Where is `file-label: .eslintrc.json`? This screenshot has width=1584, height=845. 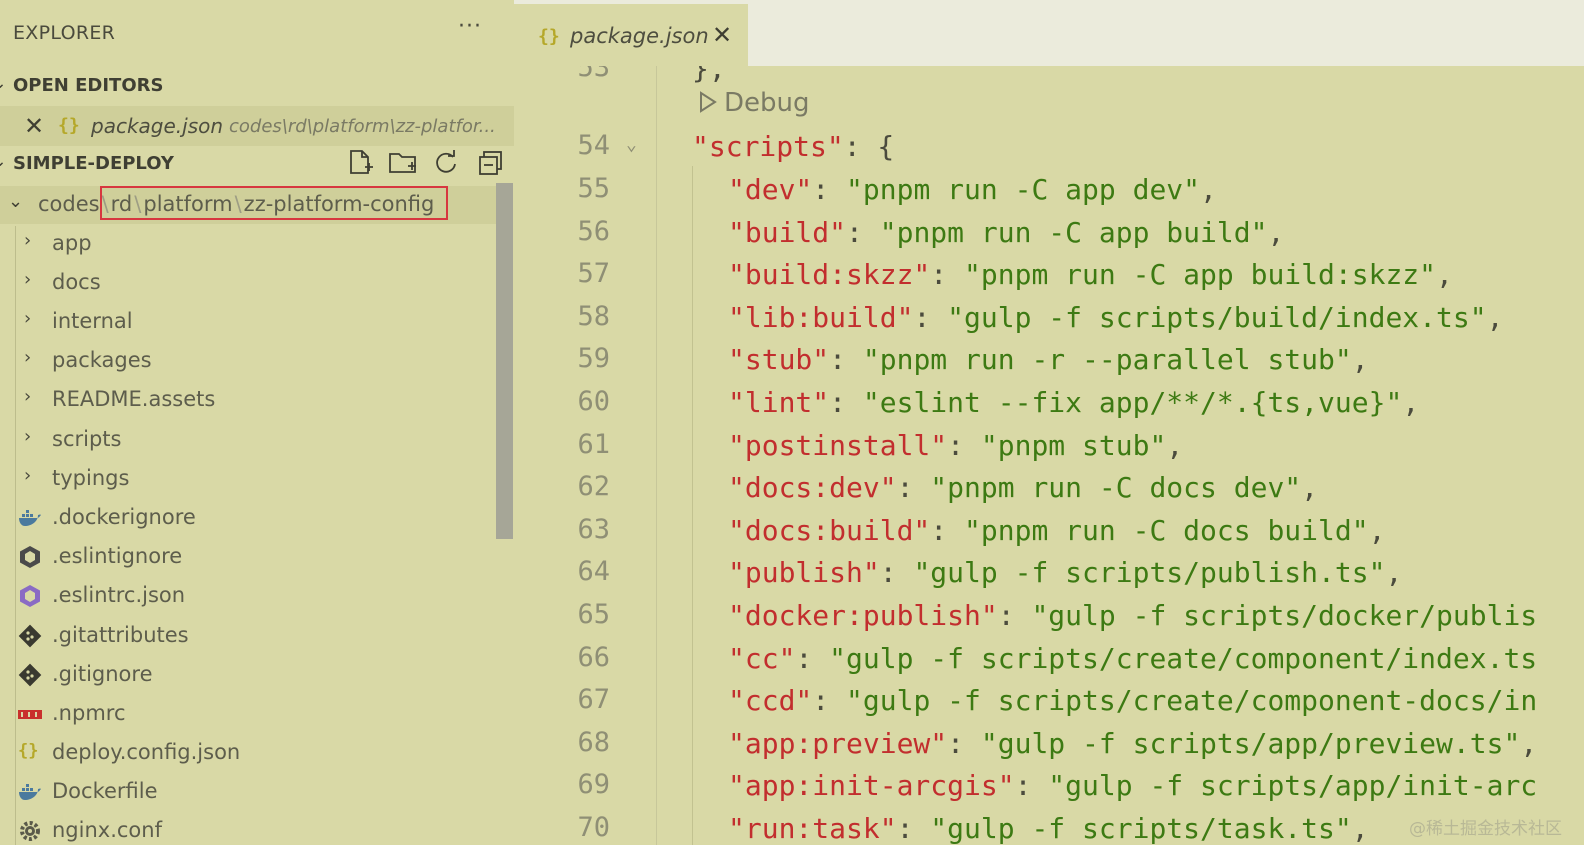 file-label: .eslintrc.json is located at coordinates (119, 595).